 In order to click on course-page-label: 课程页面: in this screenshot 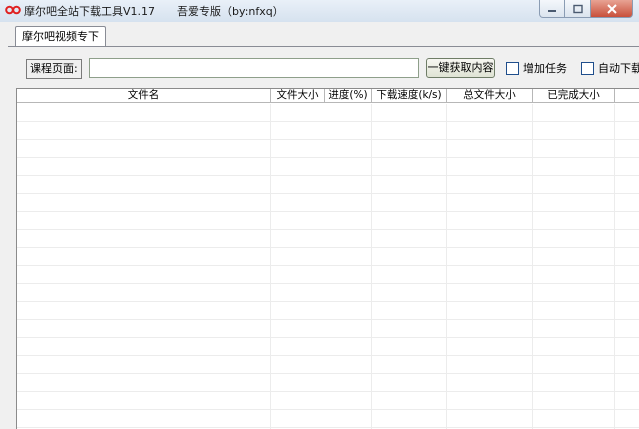, I will do `click(54, 69)`.